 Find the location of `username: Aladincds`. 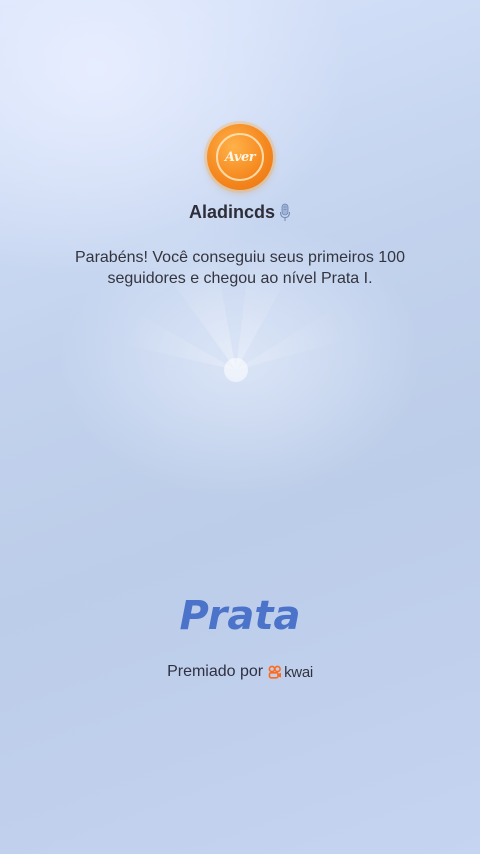

username: Aladincds is located at coordinates (232, 212).